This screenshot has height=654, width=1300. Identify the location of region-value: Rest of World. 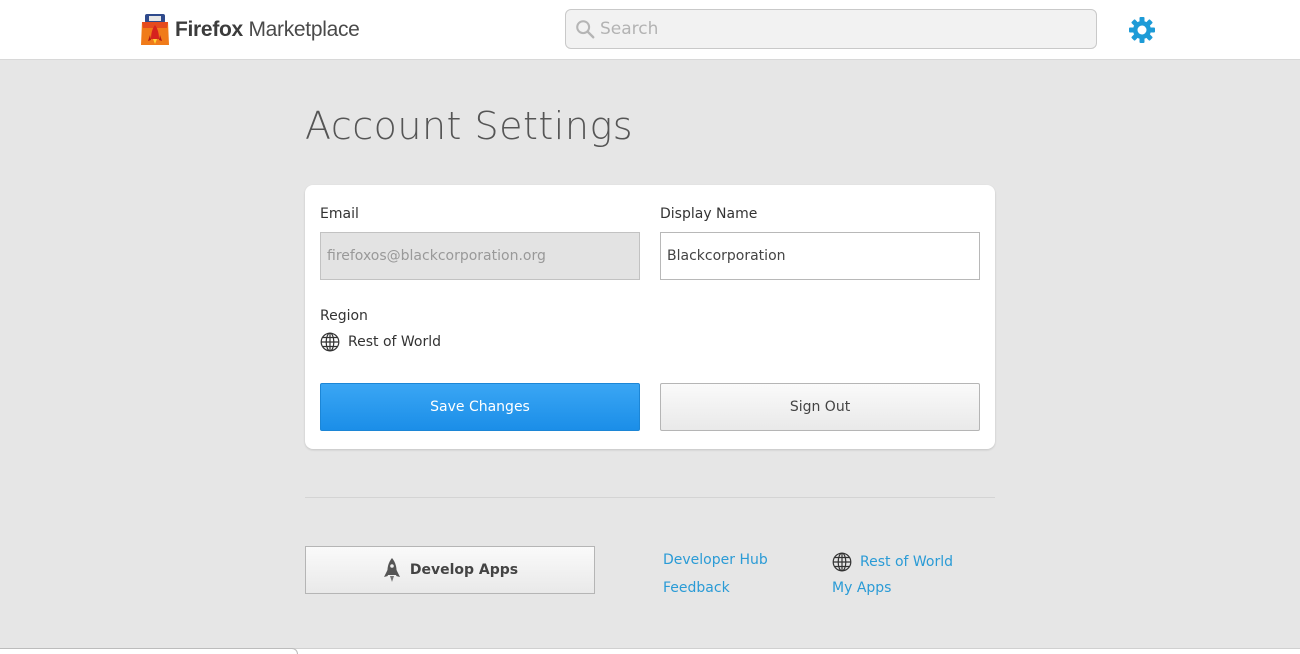
(380, 342).